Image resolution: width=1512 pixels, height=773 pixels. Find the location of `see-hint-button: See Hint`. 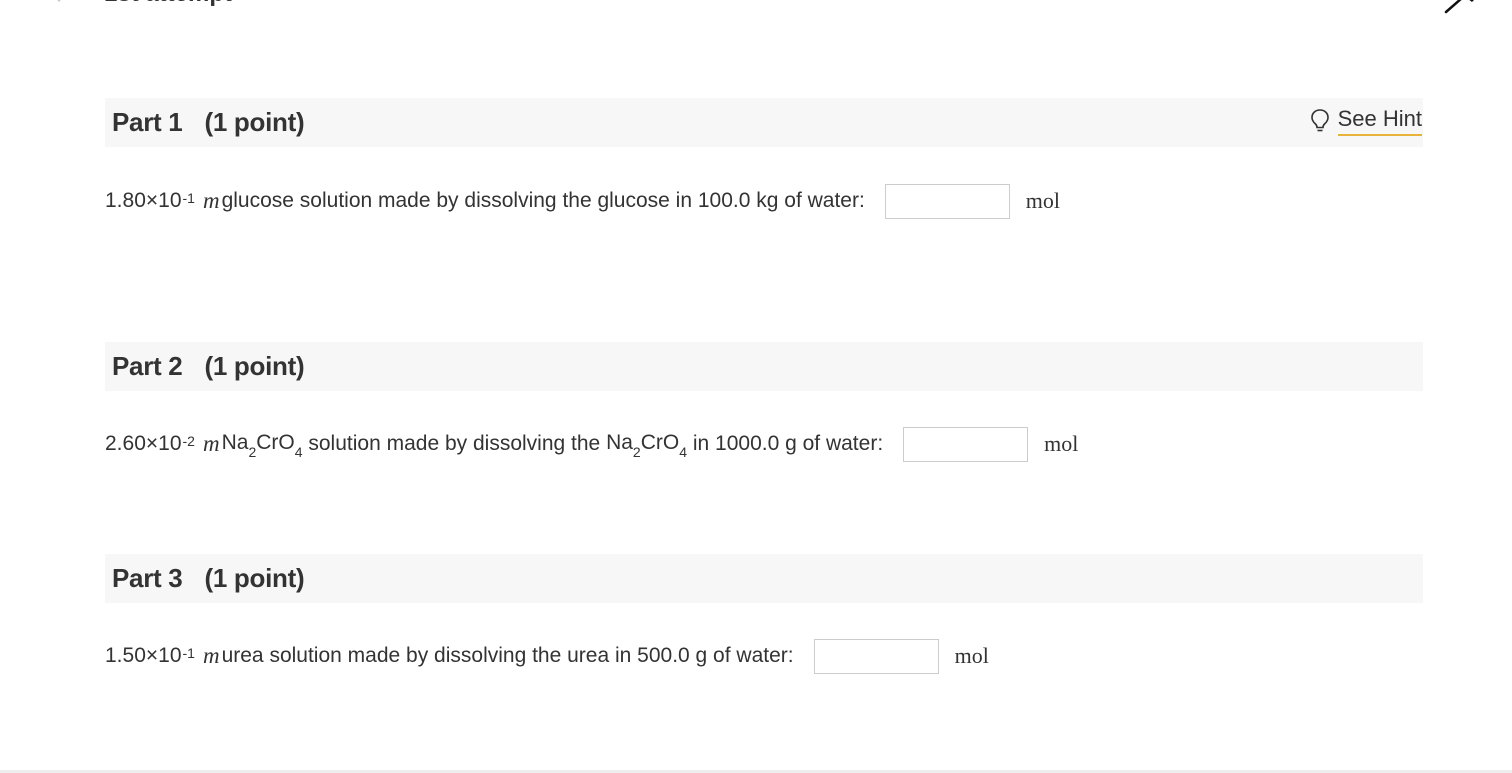

see-hint-button: See Hint is located at coordinates (1366, 121).